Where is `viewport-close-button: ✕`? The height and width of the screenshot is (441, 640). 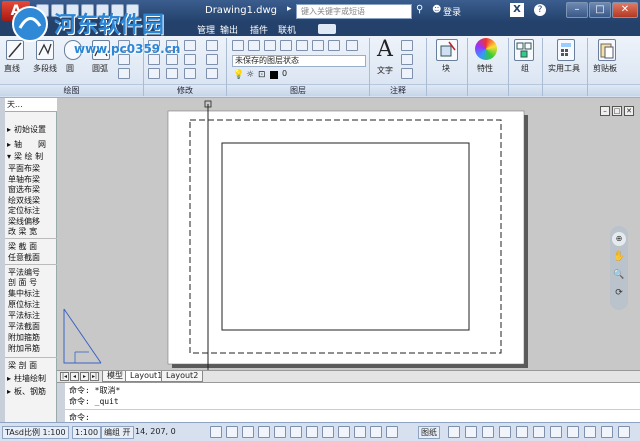 viewport-close-button: ✕ is located at coordinates (629, 111).